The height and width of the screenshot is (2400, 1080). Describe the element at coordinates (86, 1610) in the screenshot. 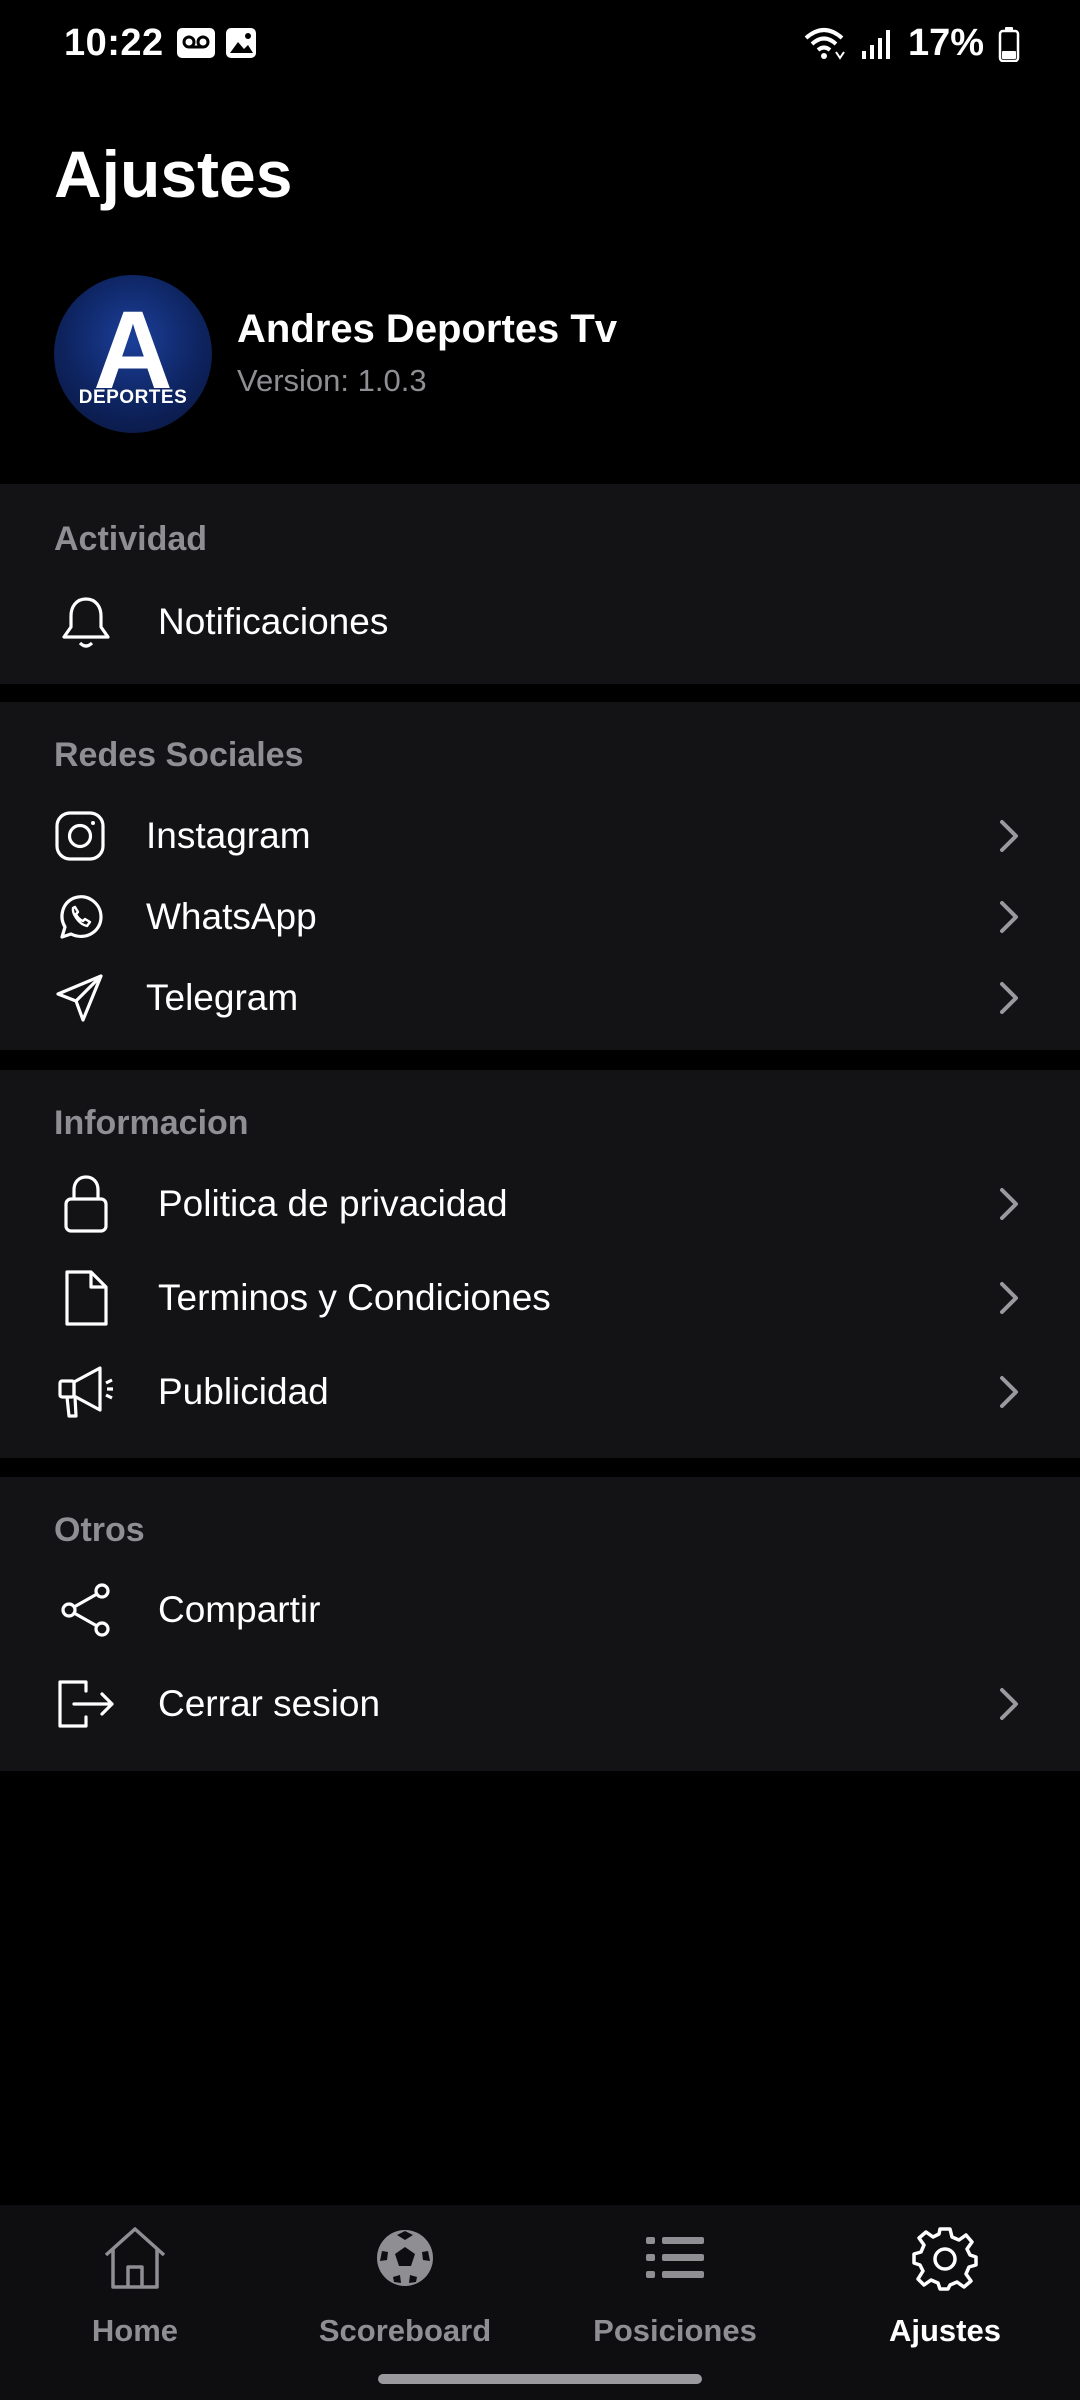

I see `share-icon` at that location.